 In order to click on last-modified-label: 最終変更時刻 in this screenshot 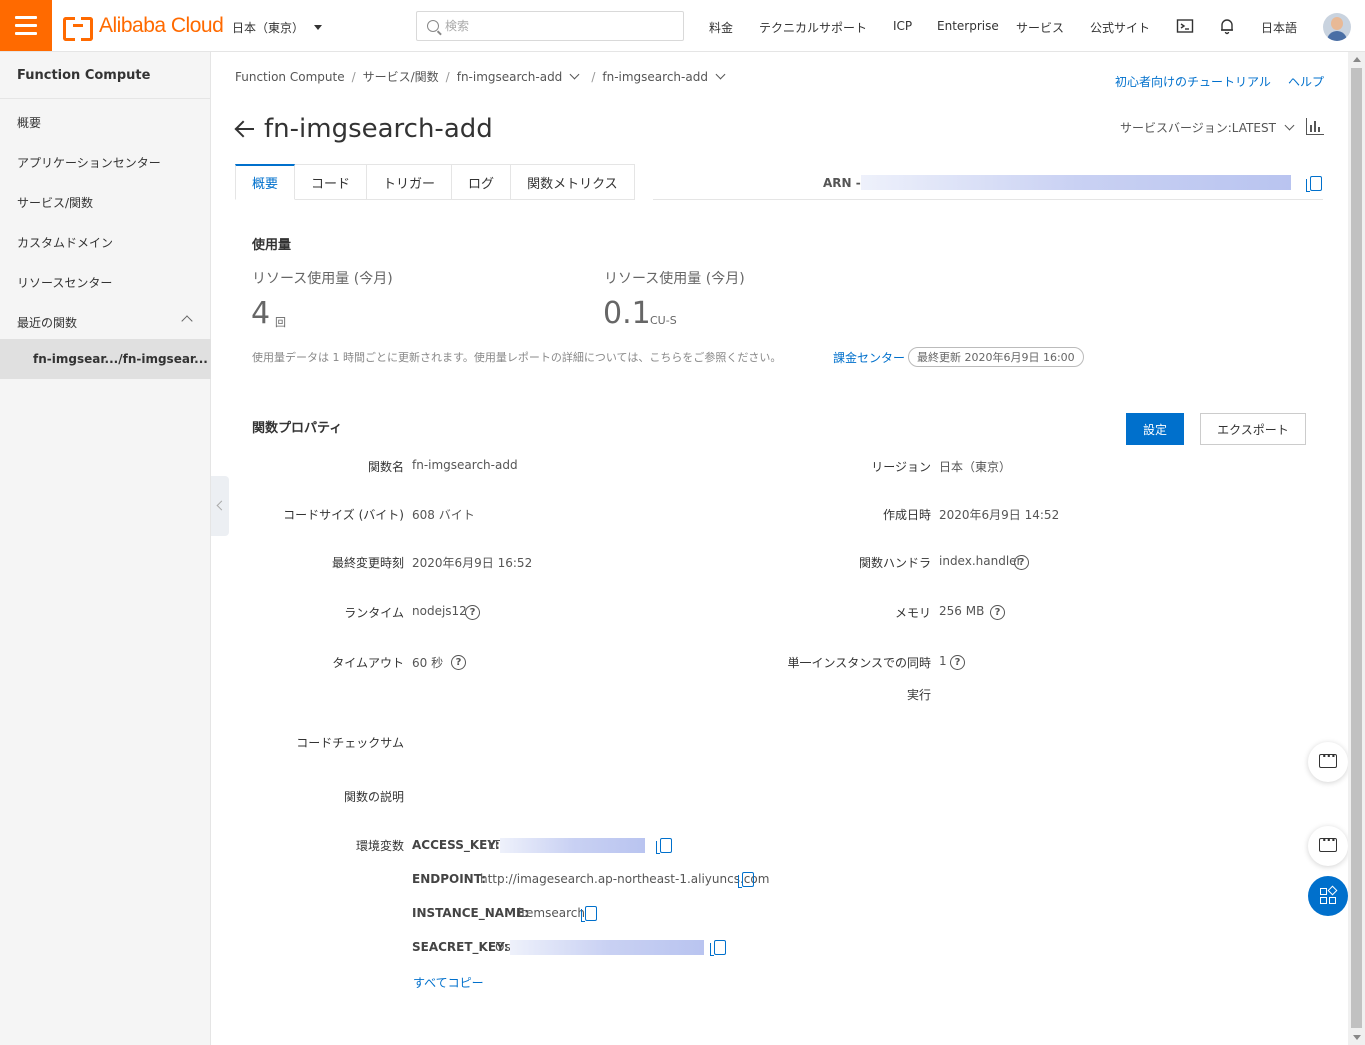, I will do `click(367, 563)`.